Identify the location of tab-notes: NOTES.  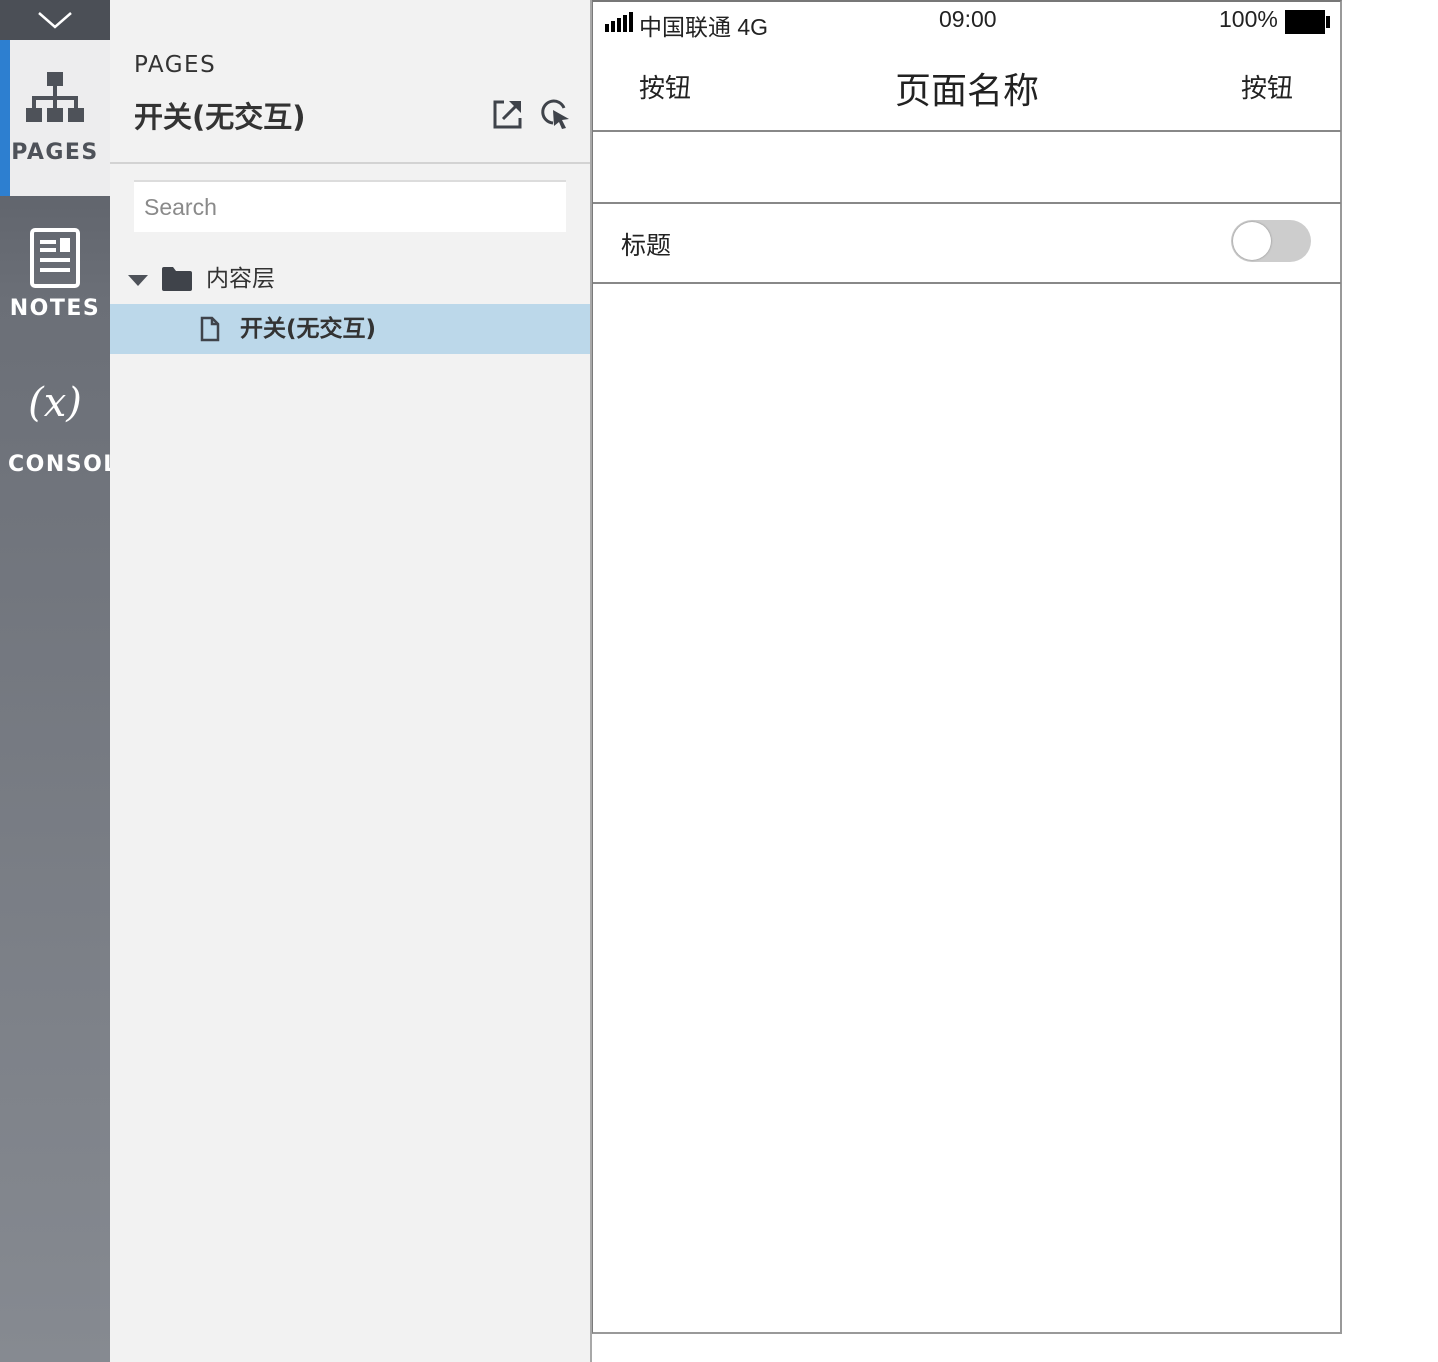
(55, 274).